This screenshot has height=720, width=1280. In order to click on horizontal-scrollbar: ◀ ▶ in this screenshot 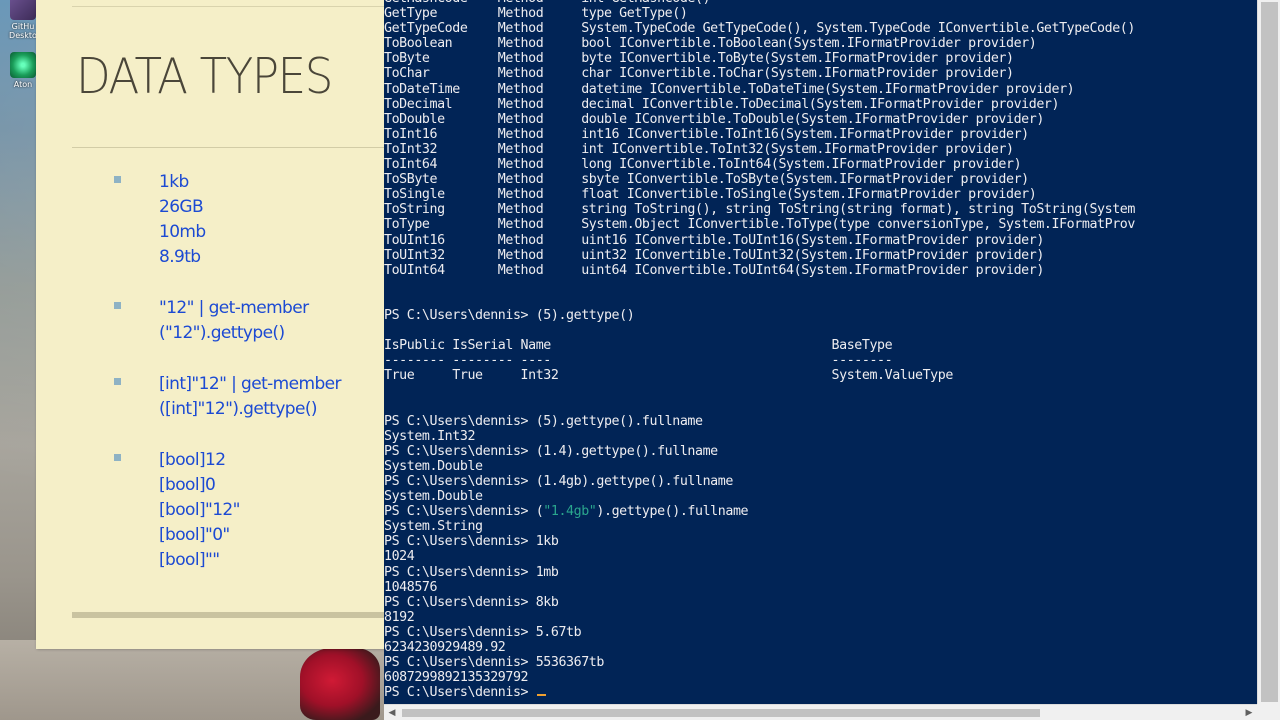, I will do `click(820, 712)`.